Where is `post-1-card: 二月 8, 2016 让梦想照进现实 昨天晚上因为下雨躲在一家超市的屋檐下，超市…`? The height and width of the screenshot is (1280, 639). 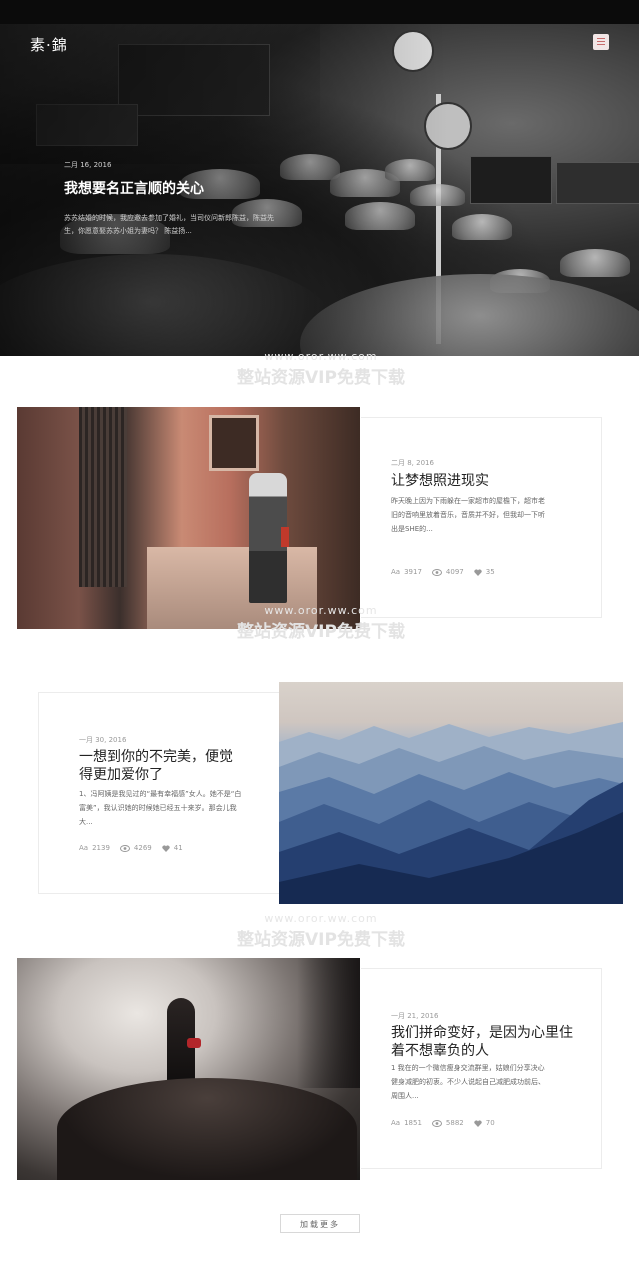 post-1-card: 二月 8, 2016 让梦想照进现实 昨天晚上因为下雨躲在一家超市的屋檐下，超市… is located at coordinates (481, 517).